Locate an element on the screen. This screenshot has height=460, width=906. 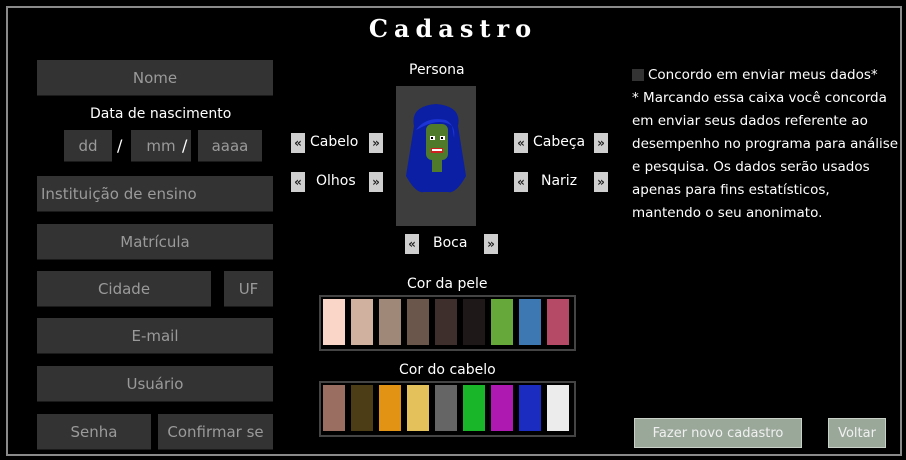
page-title: Cadastro is located at coordinates (453, 28).